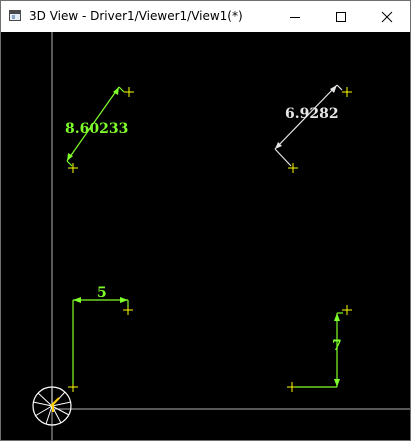 This screenshot has width=411, height=444. Describe the element at coordinates (319, 350) in the screenshot. I see `dimension-7: 7` at that location.